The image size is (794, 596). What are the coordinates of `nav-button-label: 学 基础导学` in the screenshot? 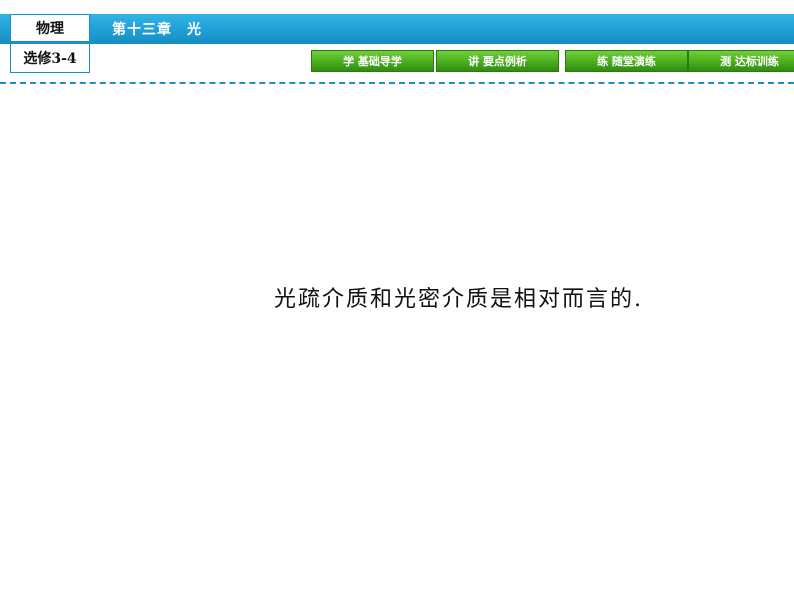 It's located at (372, 61).